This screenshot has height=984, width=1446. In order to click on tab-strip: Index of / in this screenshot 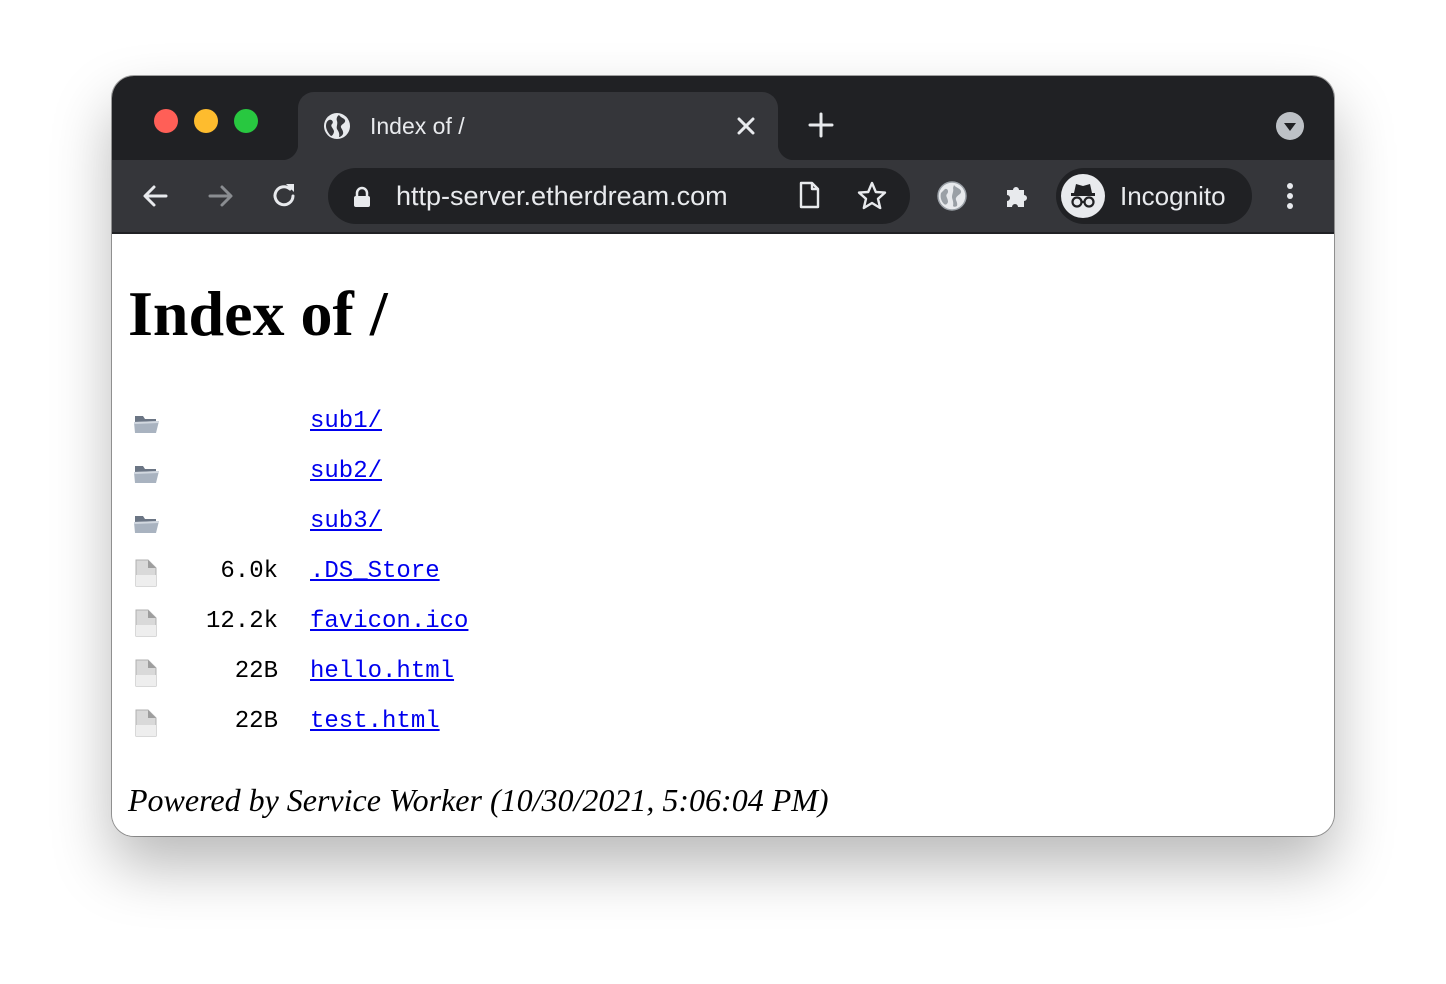, I will do `click(723, 118)`.